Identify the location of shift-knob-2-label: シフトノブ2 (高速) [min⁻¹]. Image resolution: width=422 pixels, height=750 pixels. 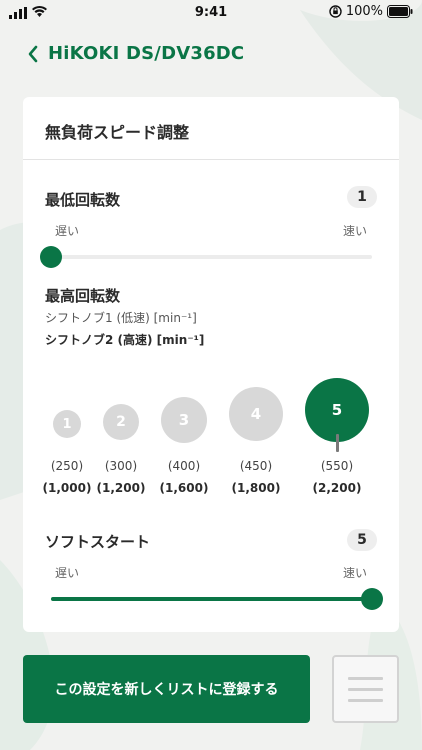
(125, 340).